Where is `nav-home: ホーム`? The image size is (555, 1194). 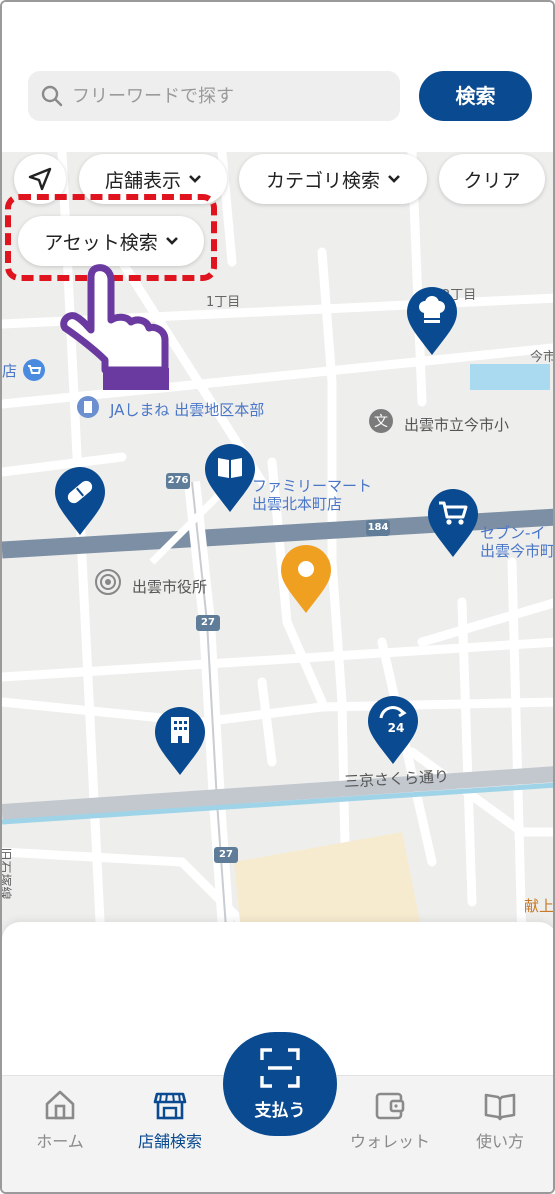
nav-home: ホーム is located at coordinates (60, 1120).